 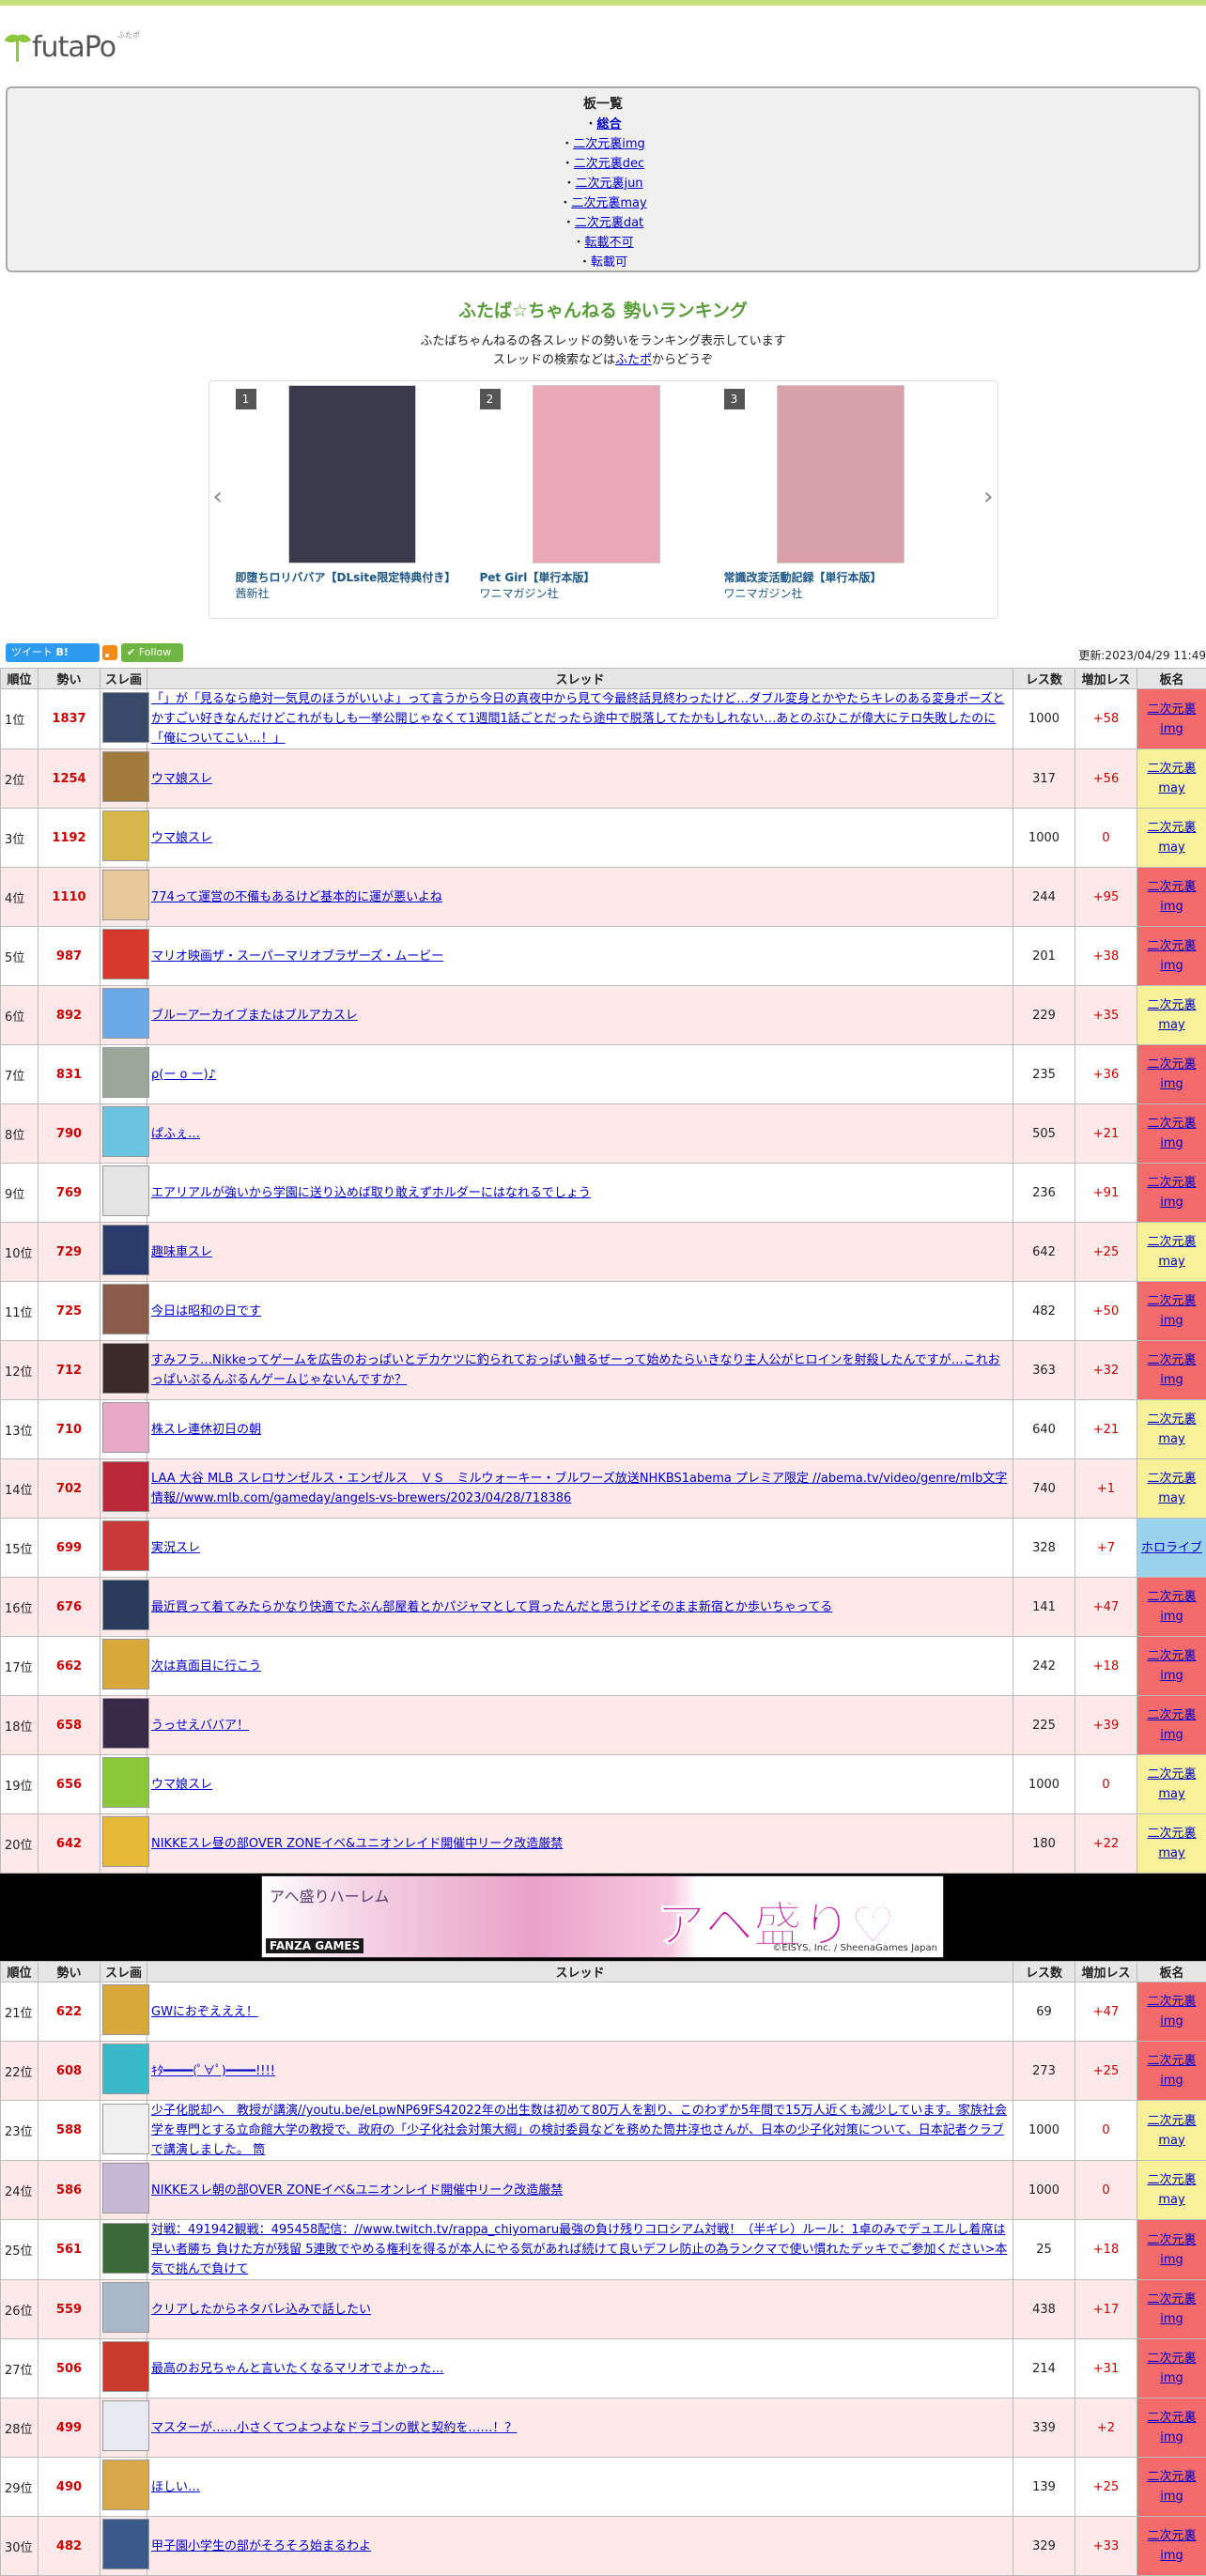 I want to click on carousel-prev-icon: ‹, so click(x=218, y=497).